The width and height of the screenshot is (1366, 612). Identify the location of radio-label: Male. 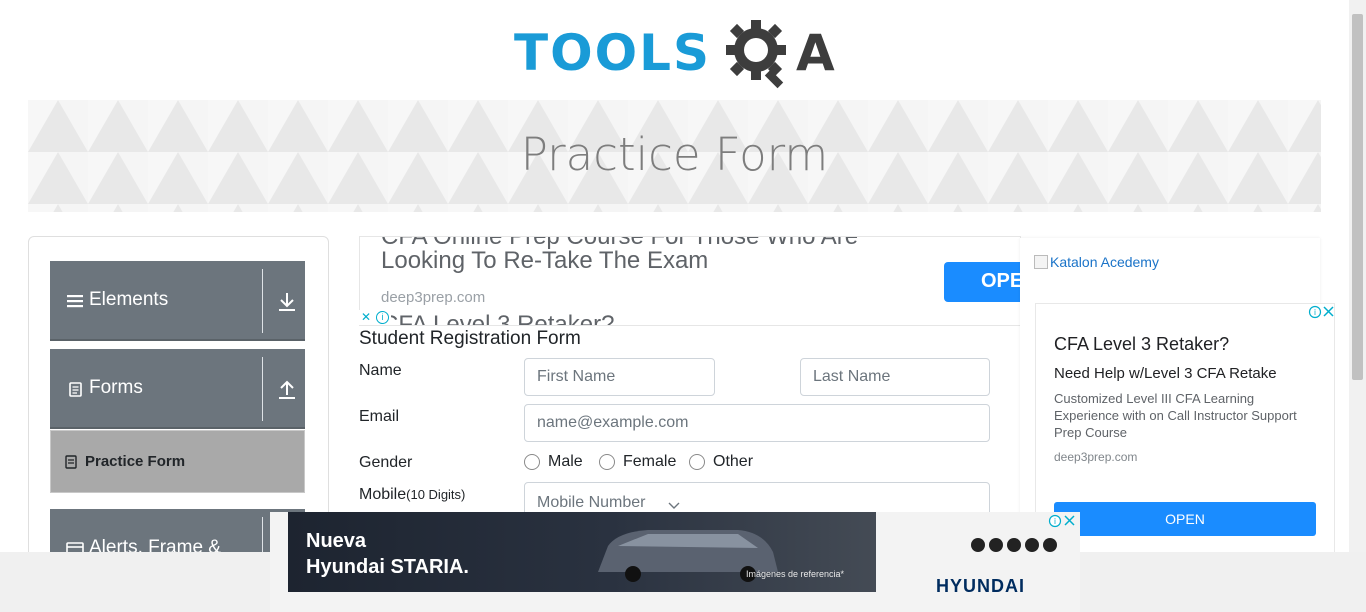
(565, 462).